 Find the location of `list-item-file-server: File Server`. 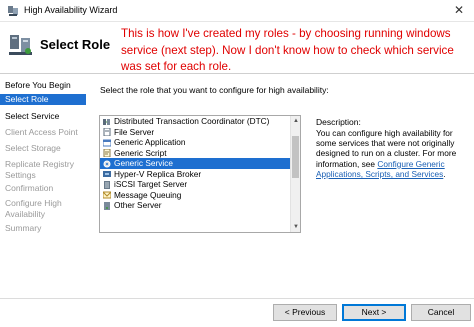

list-item-file-server: File Server is located at coordinates (195, 132).